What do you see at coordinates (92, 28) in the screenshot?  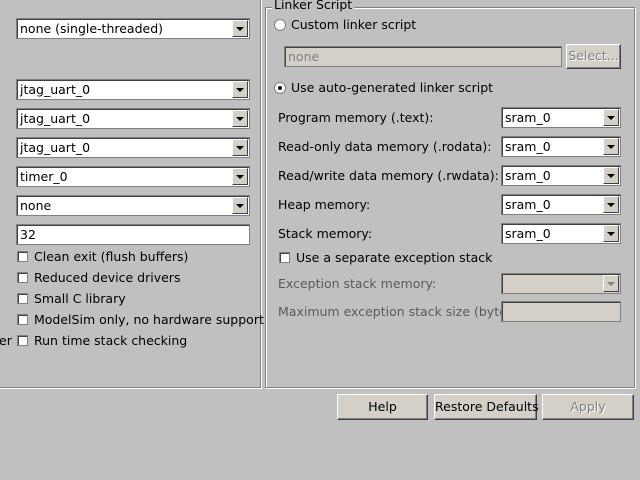 I see `thread-mode-value: none (single-threaded)` at bounding box center [92, 28].